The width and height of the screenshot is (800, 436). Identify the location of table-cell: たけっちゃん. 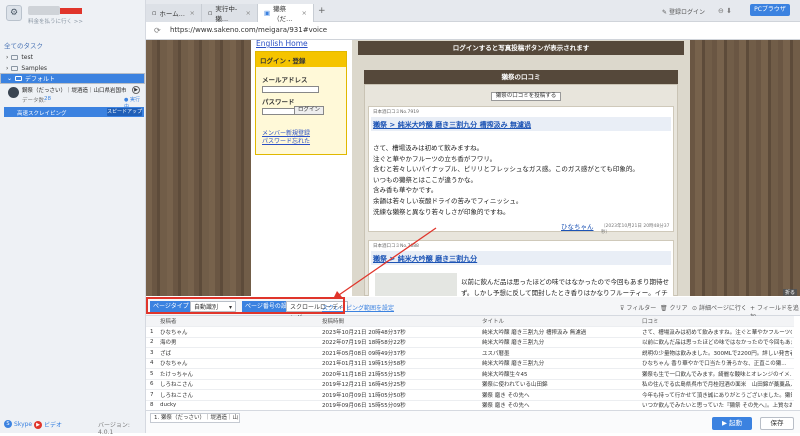
(177, 374).